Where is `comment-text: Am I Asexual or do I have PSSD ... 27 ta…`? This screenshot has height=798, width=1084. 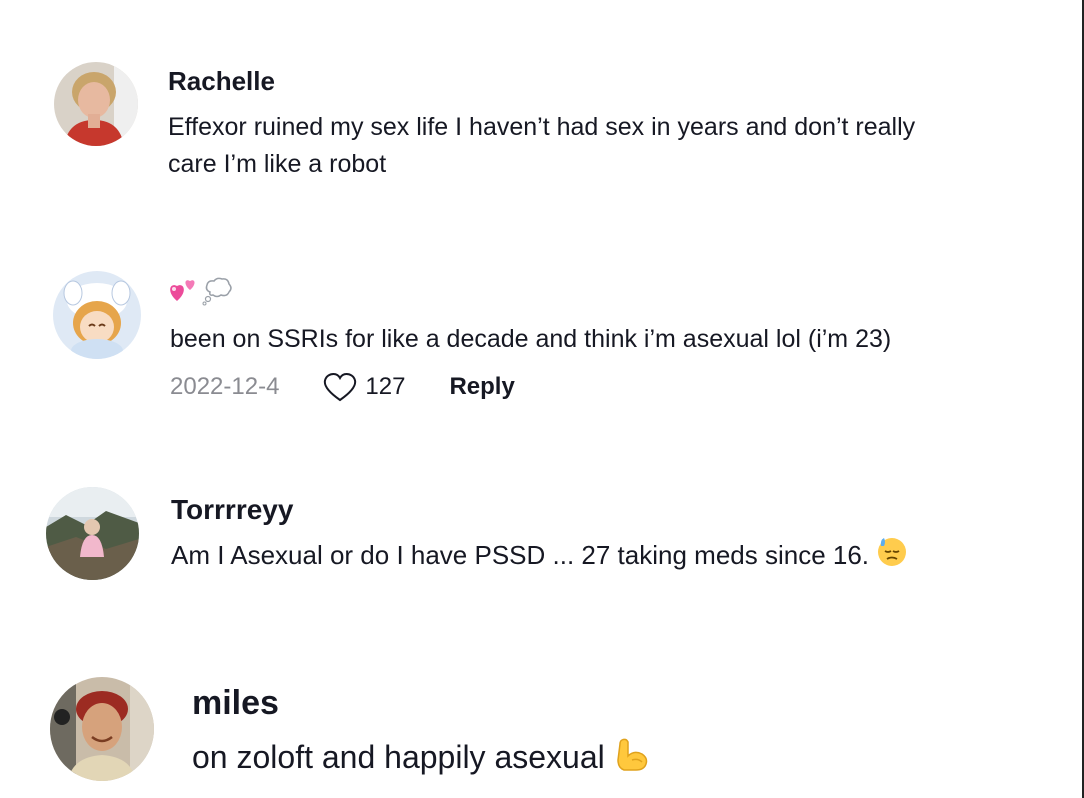 comment-text: Am I Asexual or do I have PSSD ... 27 ta… is located at coordinates (539, 557).